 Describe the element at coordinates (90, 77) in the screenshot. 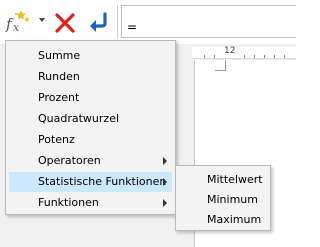

I see `menu-item-runden: Runden` at that location.